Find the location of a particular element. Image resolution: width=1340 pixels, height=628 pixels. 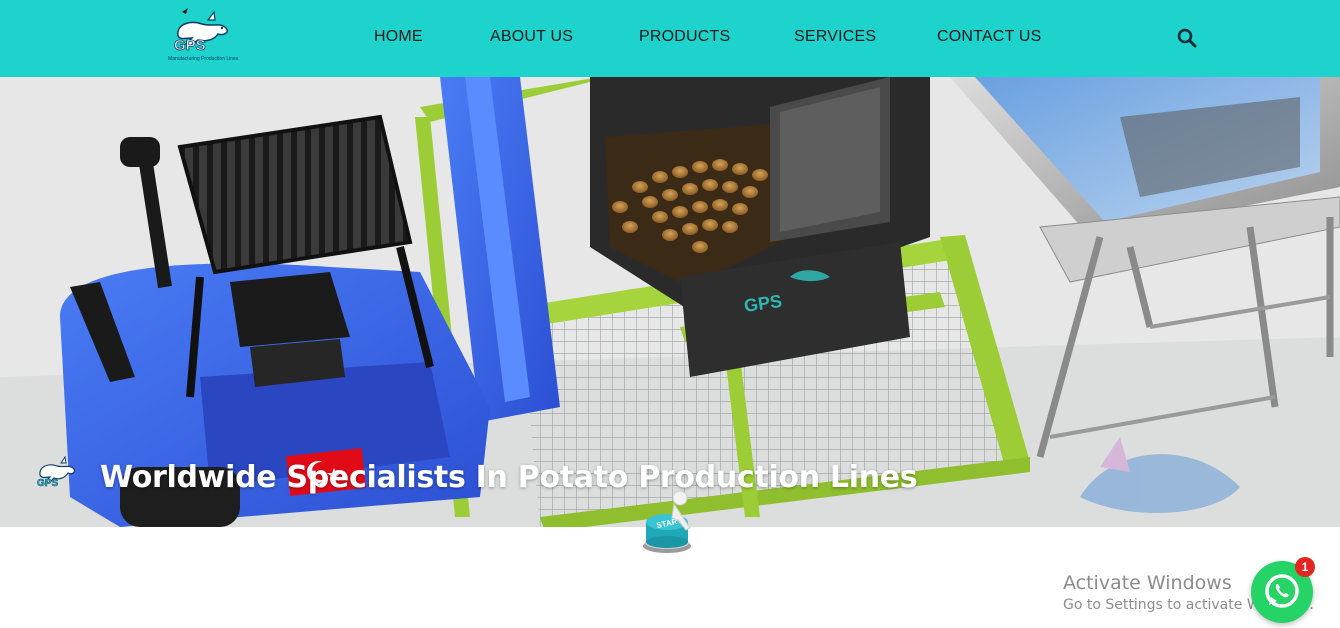

start-button-icon: START is located at coordinates (667, 521).